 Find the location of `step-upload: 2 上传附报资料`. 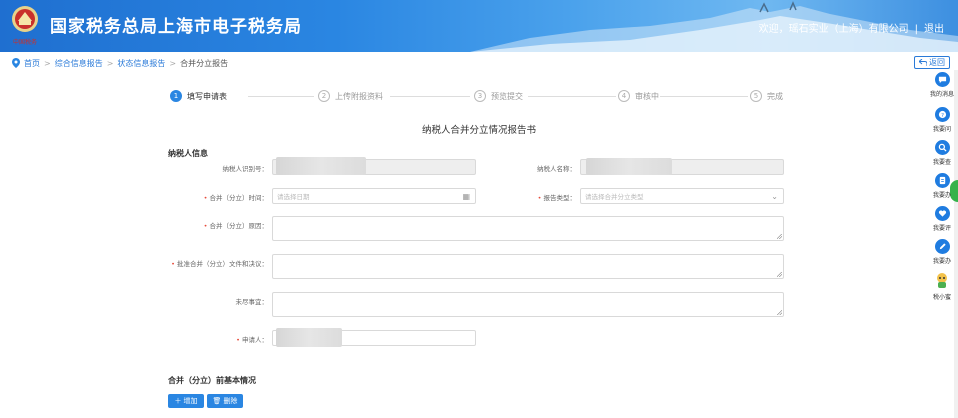

step-upload: 2 上传附报资料 is located at coordinates (350, 96).